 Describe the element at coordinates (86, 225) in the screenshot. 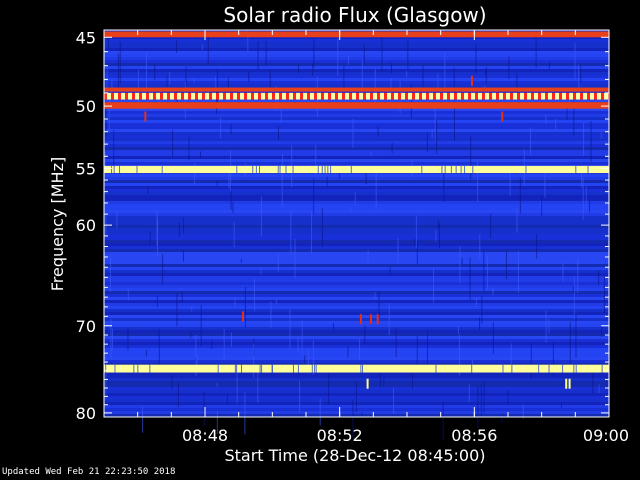

I see `y-tick-label: 60` at that location.